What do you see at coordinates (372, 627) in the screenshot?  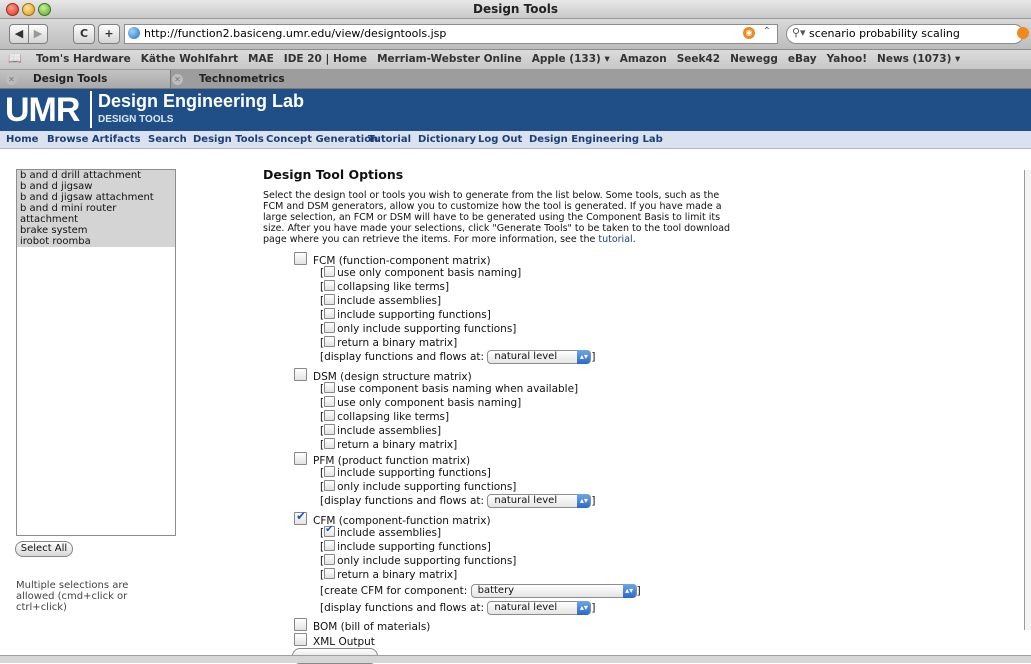 I see `bom-label: BOM (bill of materials)` at bounding box center [372, 627].